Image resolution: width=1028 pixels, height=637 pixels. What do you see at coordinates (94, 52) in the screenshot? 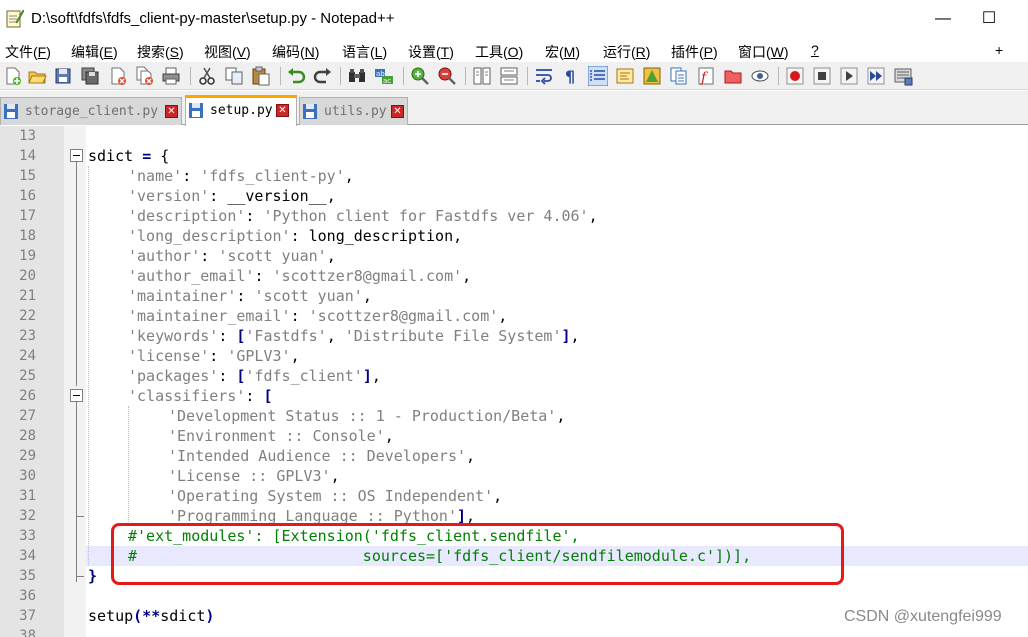
I see `menu-edit: 编辑(E)` at bounding box center [94, 52].